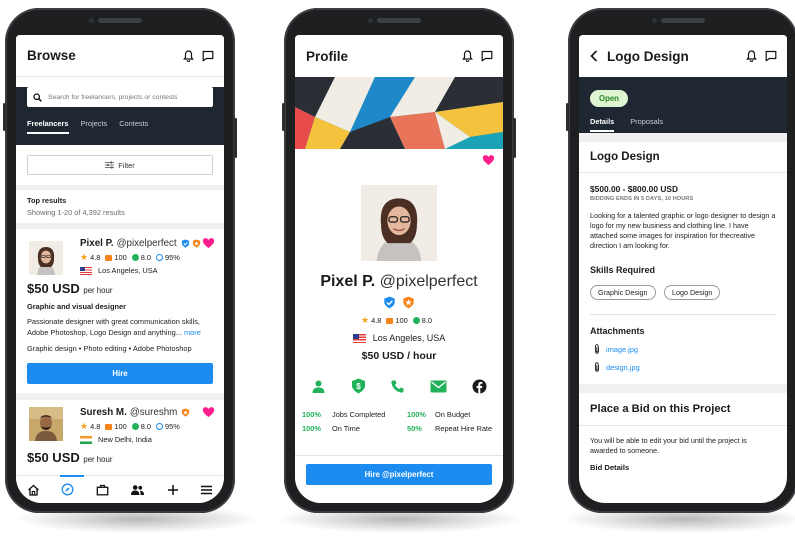  I want to click on skills-title: Skills Required, so click(623, 270).